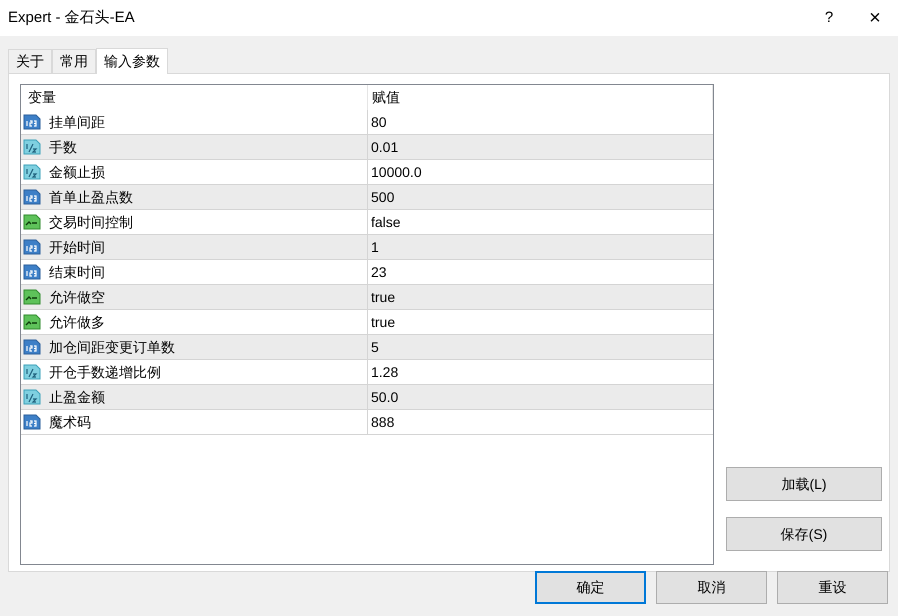  I want to click on parameter-name: 允许做多, so click(77, 322).